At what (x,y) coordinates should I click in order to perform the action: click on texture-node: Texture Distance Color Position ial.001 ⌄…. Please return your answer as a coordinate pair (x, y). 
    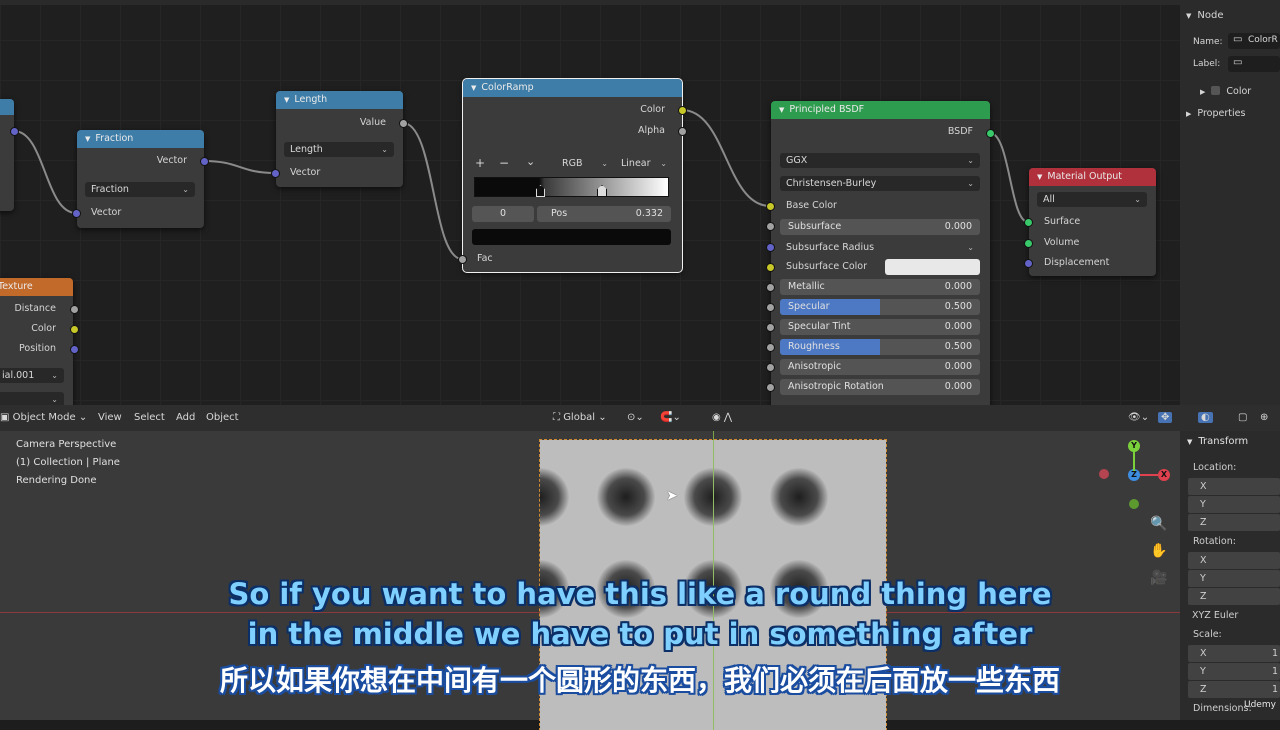
    Looking at the image, I should click on (36, 341).